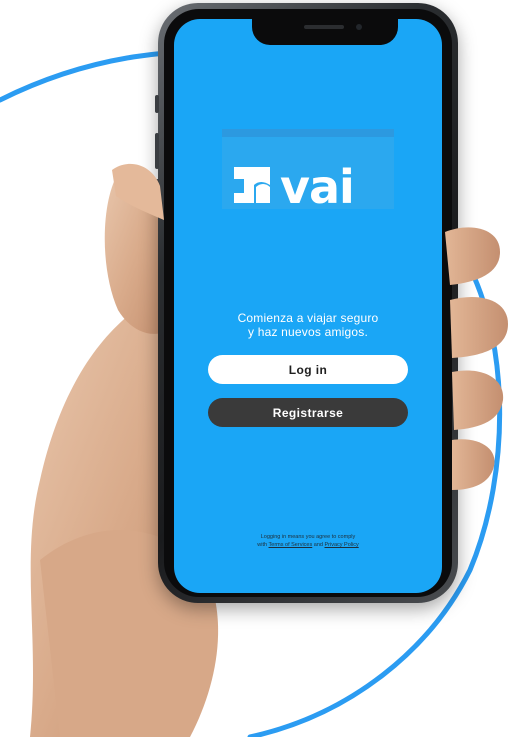 The width and height of the screenshot is (525, 737). Describe the element at coordinates (325, 32) in the screenshot. I see `phone-notch` at that location.